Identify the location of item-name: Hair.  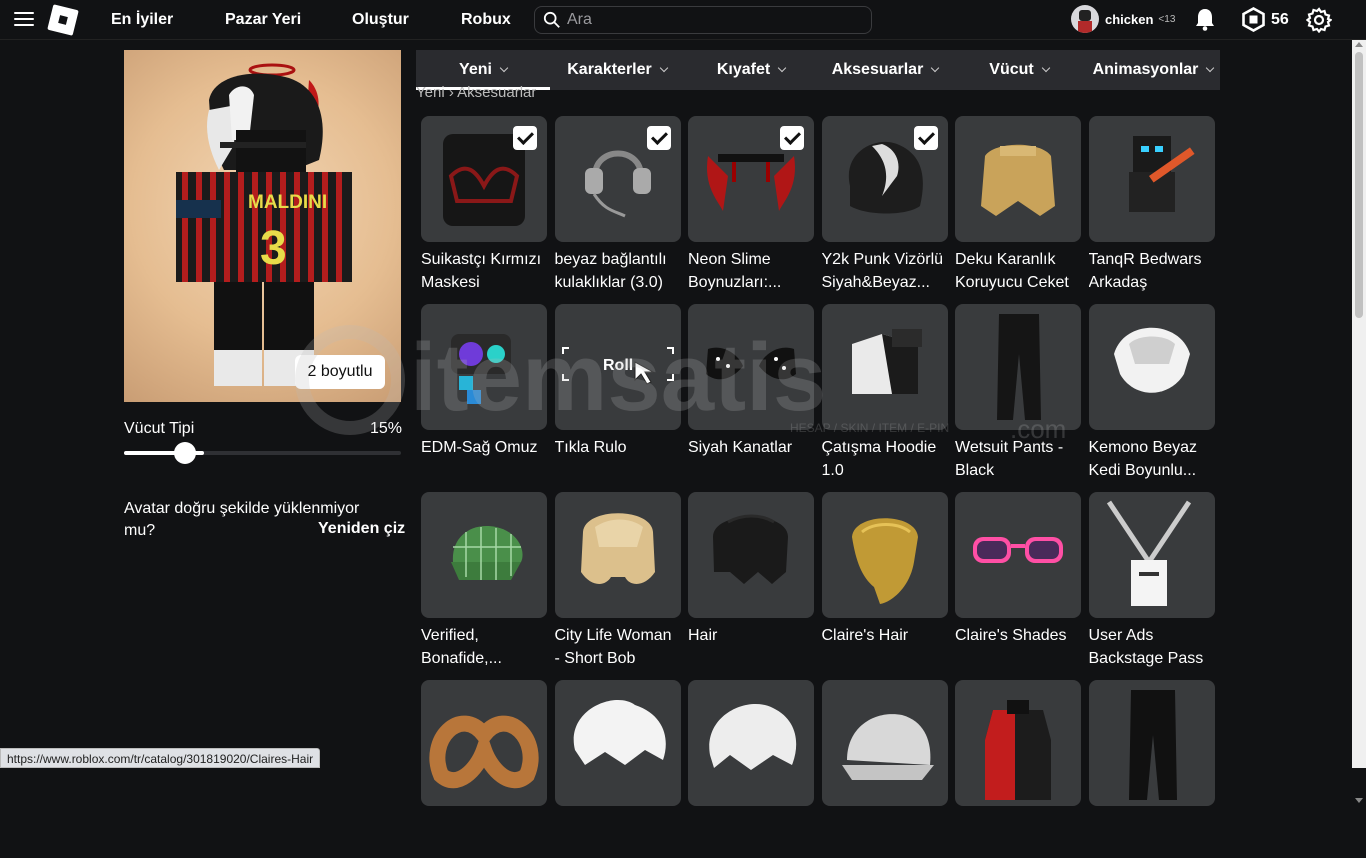
(751, 647).